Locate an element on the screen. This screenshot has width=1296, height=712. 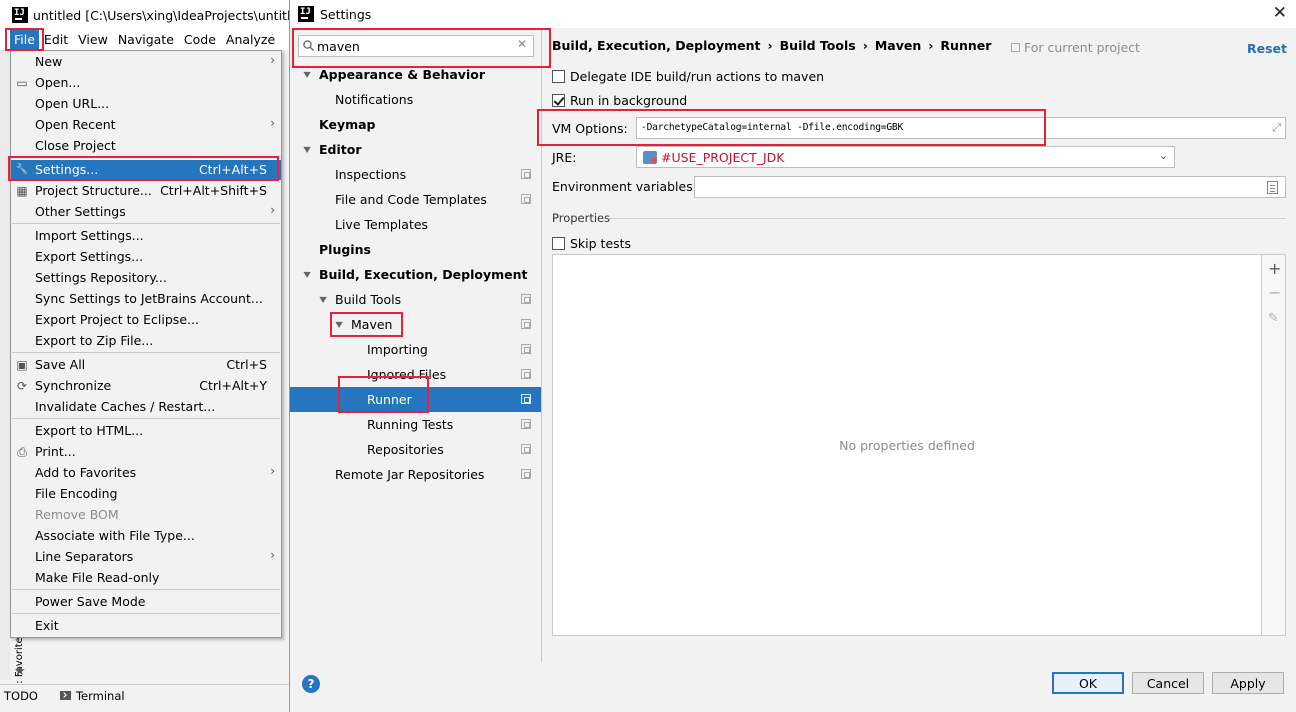
tree-item-keymap: Keymap is located at coordinates (415, 124).